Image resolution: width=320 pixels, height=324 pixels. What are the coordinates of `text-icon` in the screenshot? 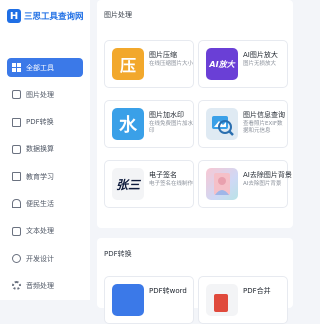 It's located at (16, 231).